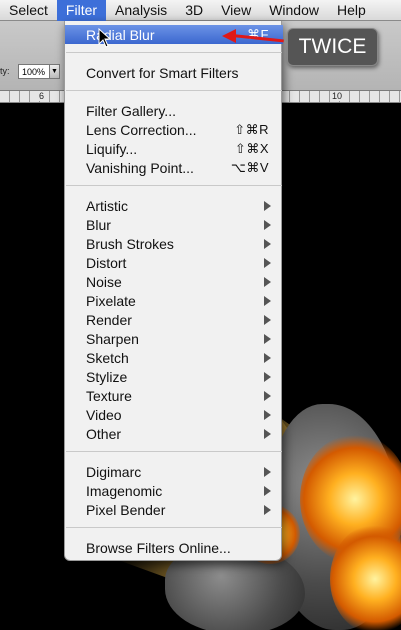 This screenshot has height=630, width=401. What do you see at coordinates (229, 36) in the screenshot?
I see `annotation-arrow-icon` at bounding box center [229, 36].